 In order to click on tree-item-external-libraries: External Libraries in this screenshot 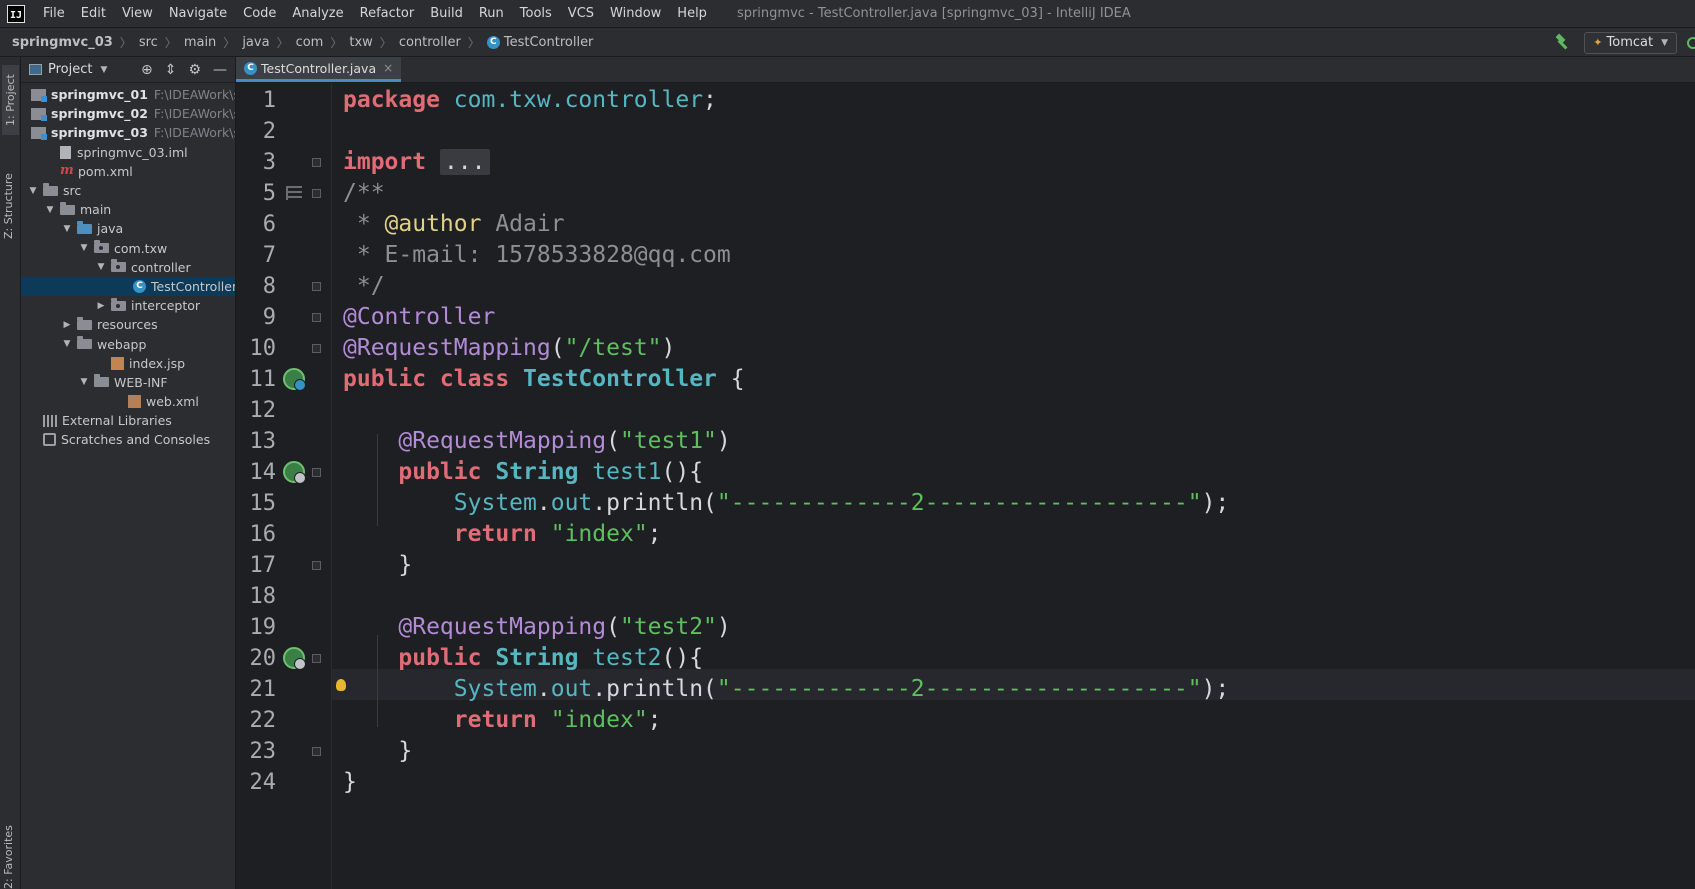, I will do `click(128, 420)`.